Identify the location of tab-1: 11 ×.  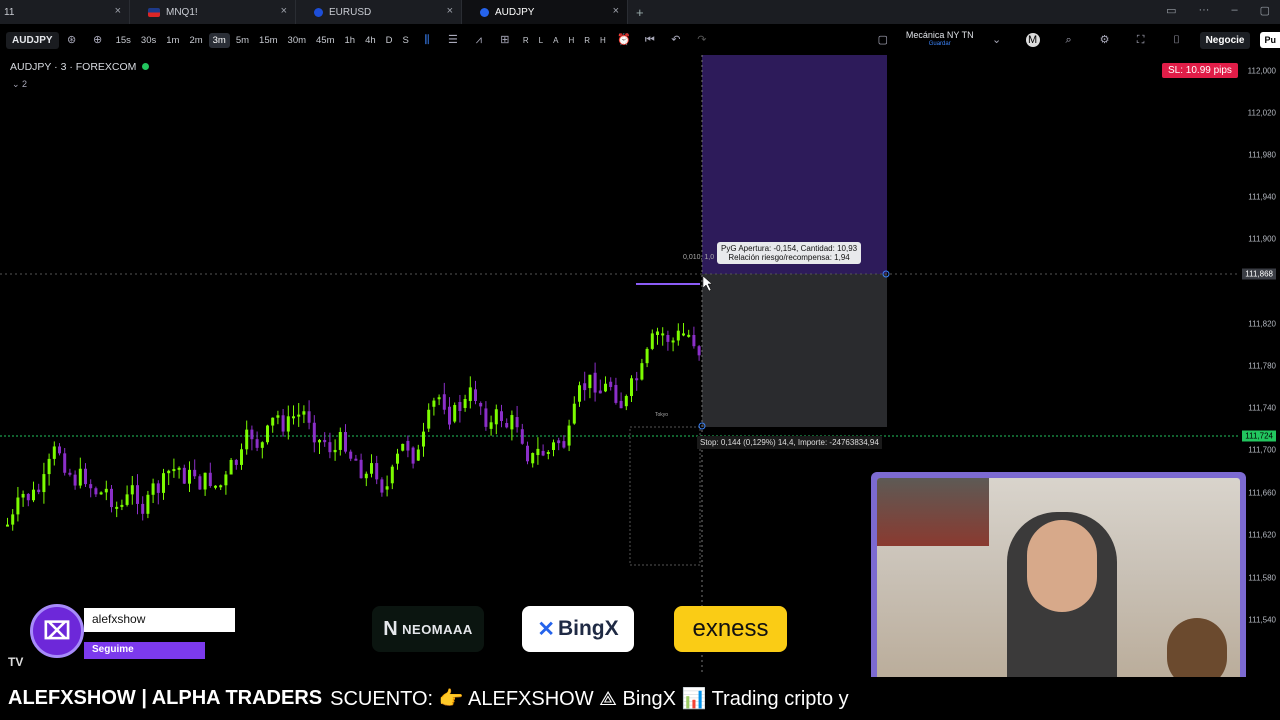
(65, 12).